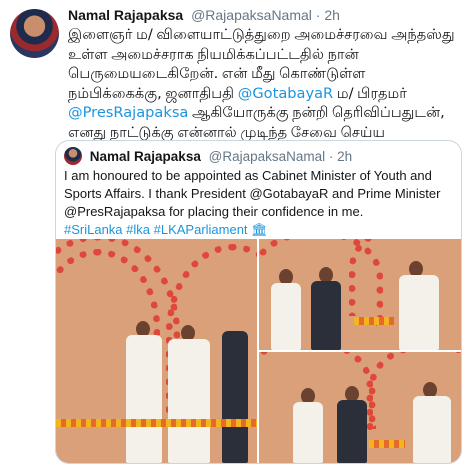  I want to click on quoted-tweet-header: Namal Rajapaksa @RajapaksaNamal · 2h, so click(208, 156).